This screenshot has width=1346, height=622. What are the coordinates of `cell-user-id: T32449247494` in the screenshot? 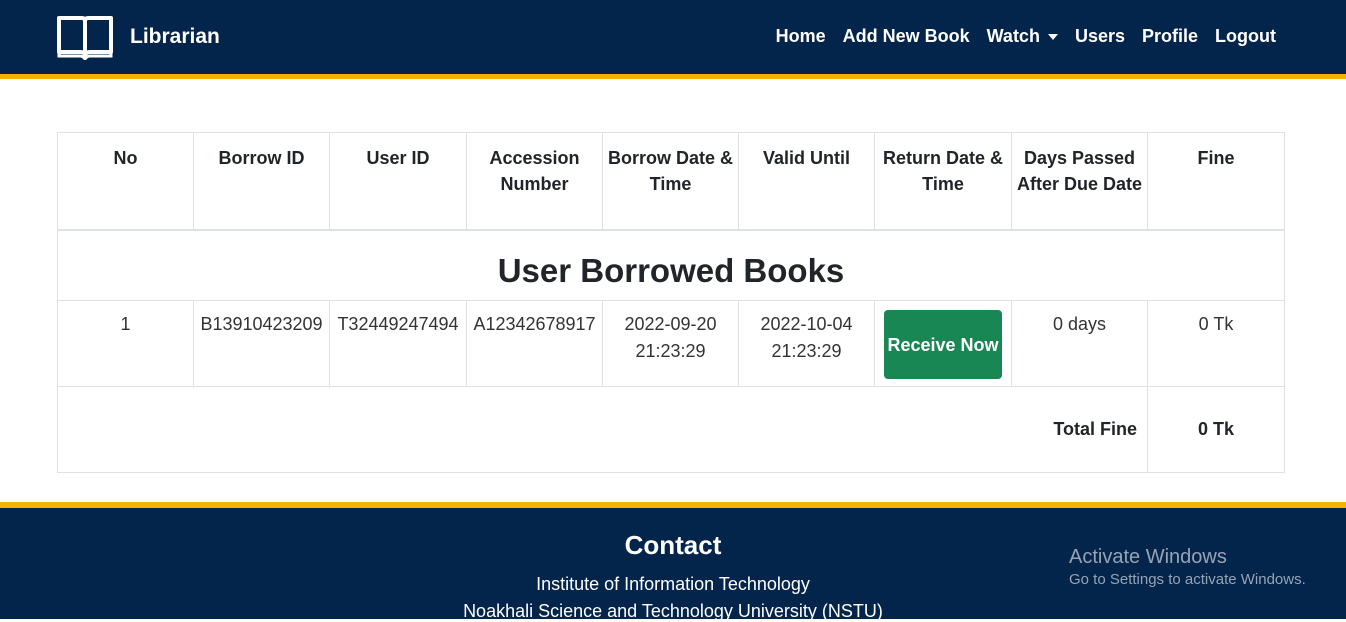 It's located at (398, 343).